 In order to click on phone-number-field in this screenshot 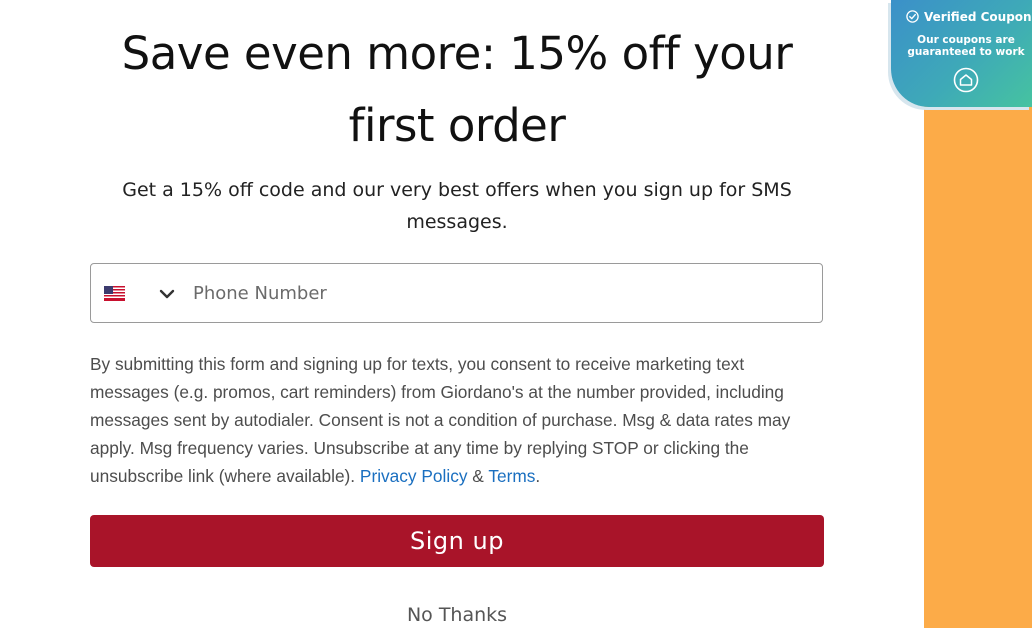, I will do `click(456, 293)`.